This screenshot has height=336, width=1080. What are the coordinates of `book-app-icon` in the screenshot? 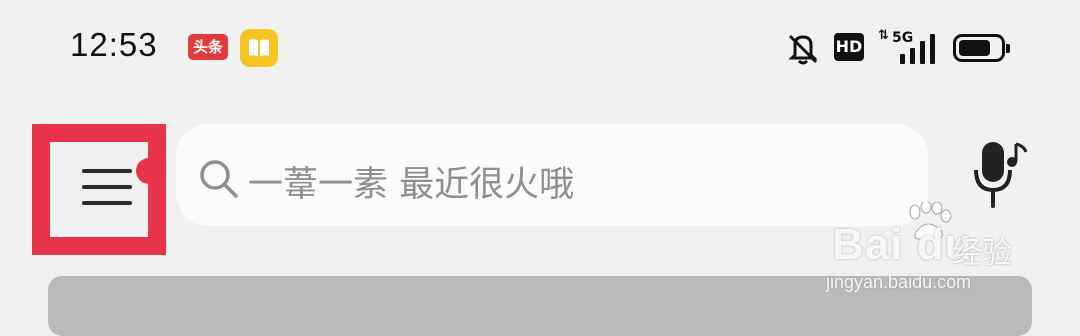 It's located at (259, 48).